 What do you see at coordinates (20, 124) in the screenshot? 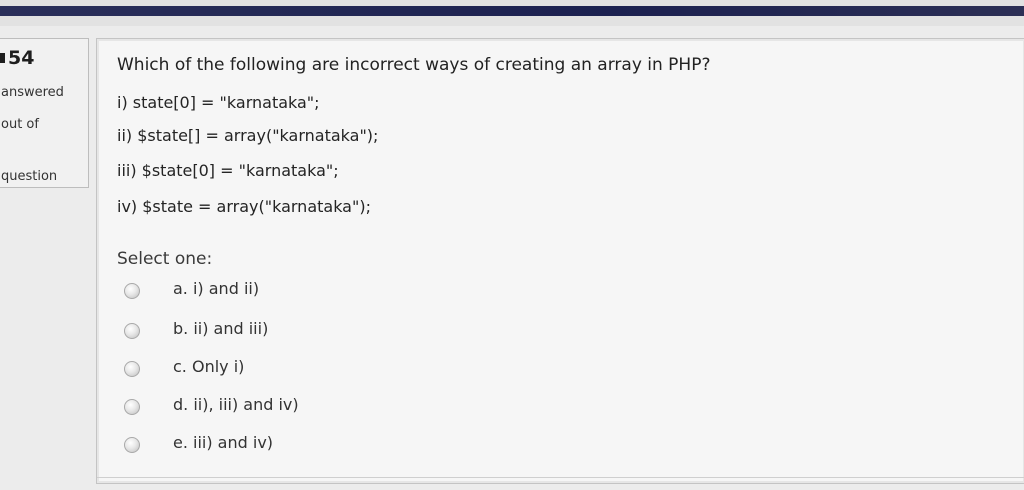
I see `question-marks: out of` at bounding box center [20, 124].